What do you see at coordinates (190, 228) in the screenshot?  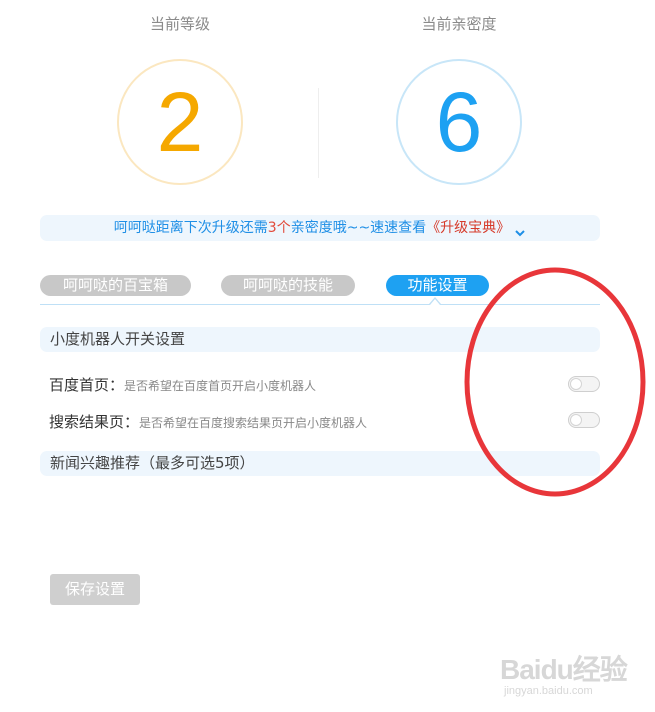 I see `notice-prefix: 呵呵哒距离下次升级还需` at bounding box center [190, 228].